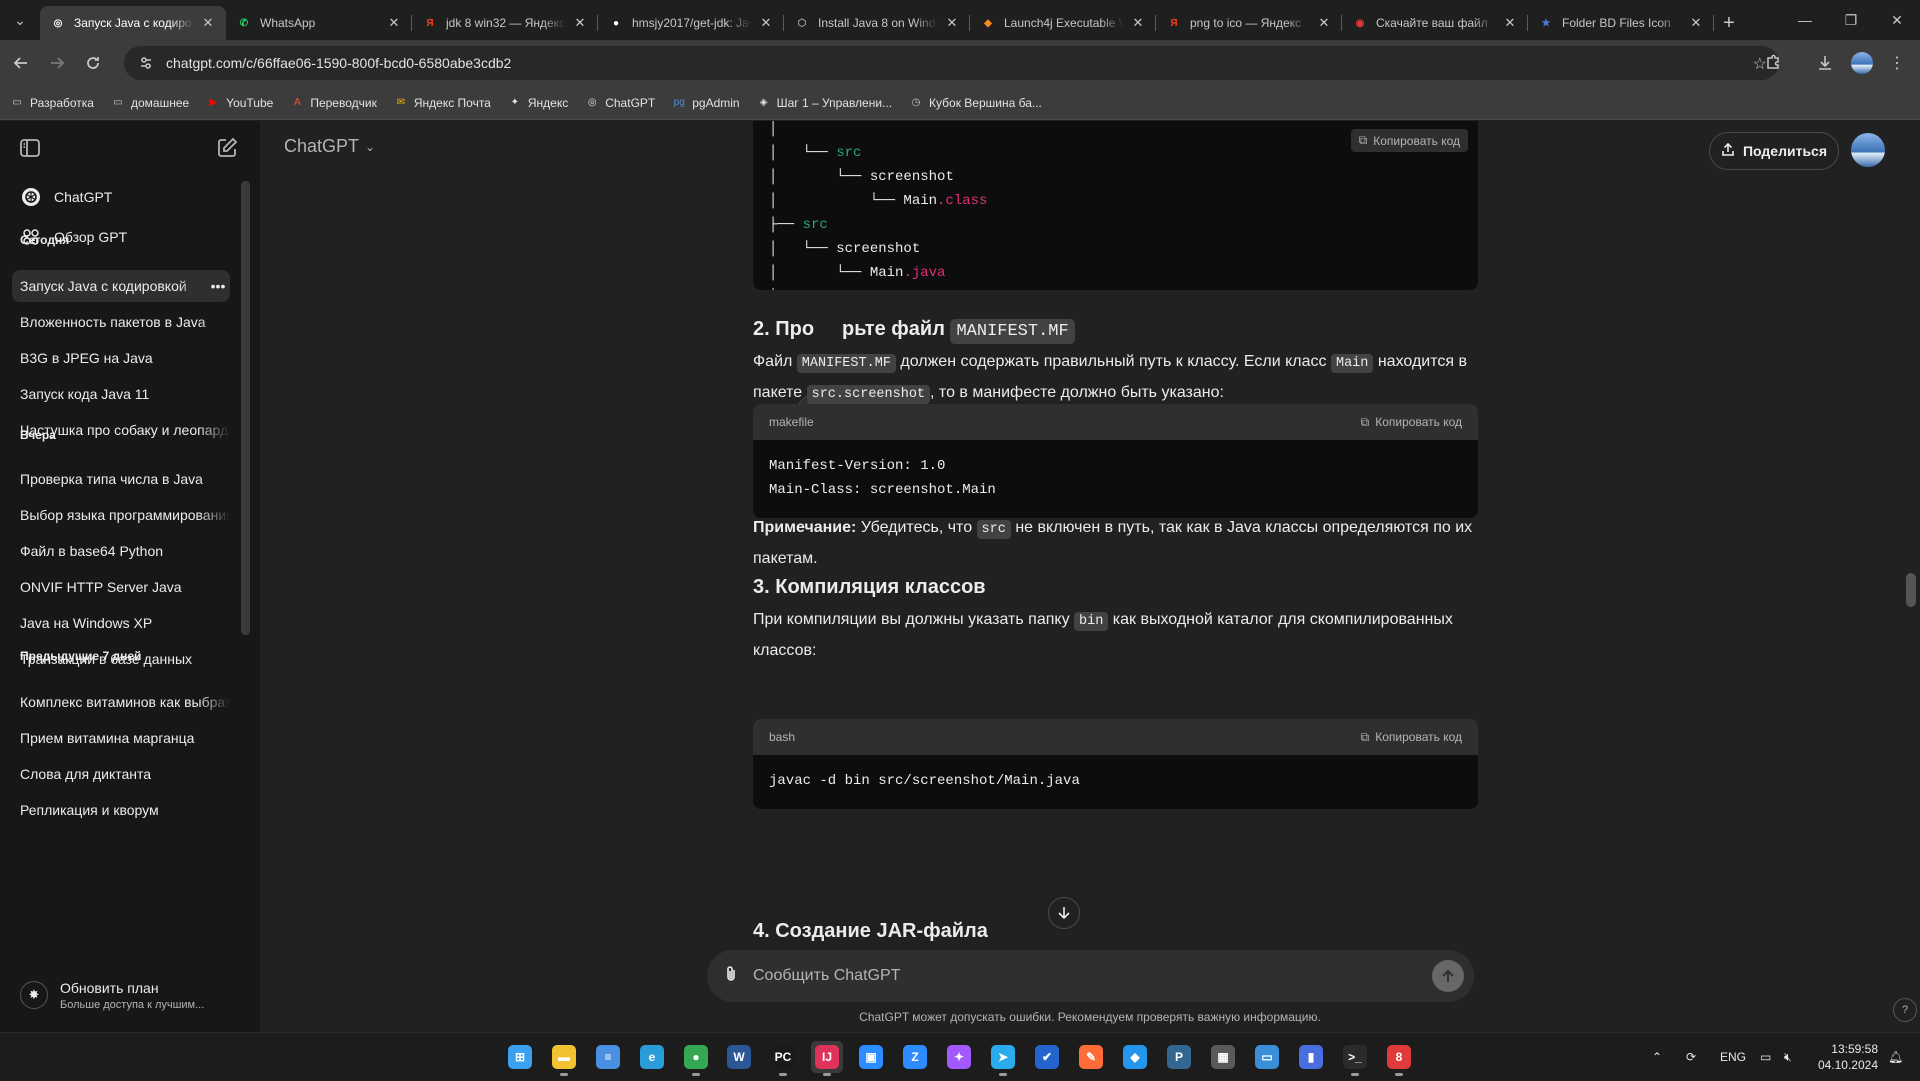 This screenshot has width=1920, height=1081. What do you see at coordinates (121, 479) in the screenshot?
I see `chat-history-item: Проверка типа числа в Java` at bounding box center [121, 479].